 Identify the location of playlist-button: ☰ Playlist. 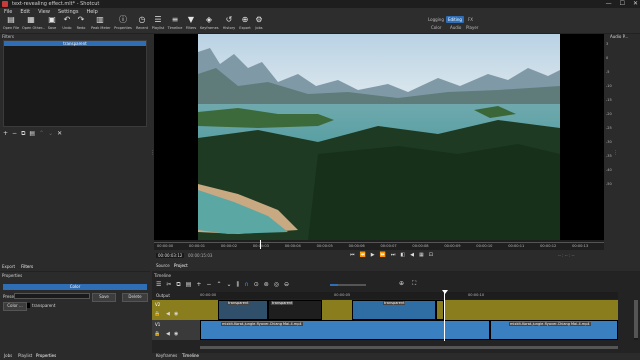
(158, 24).